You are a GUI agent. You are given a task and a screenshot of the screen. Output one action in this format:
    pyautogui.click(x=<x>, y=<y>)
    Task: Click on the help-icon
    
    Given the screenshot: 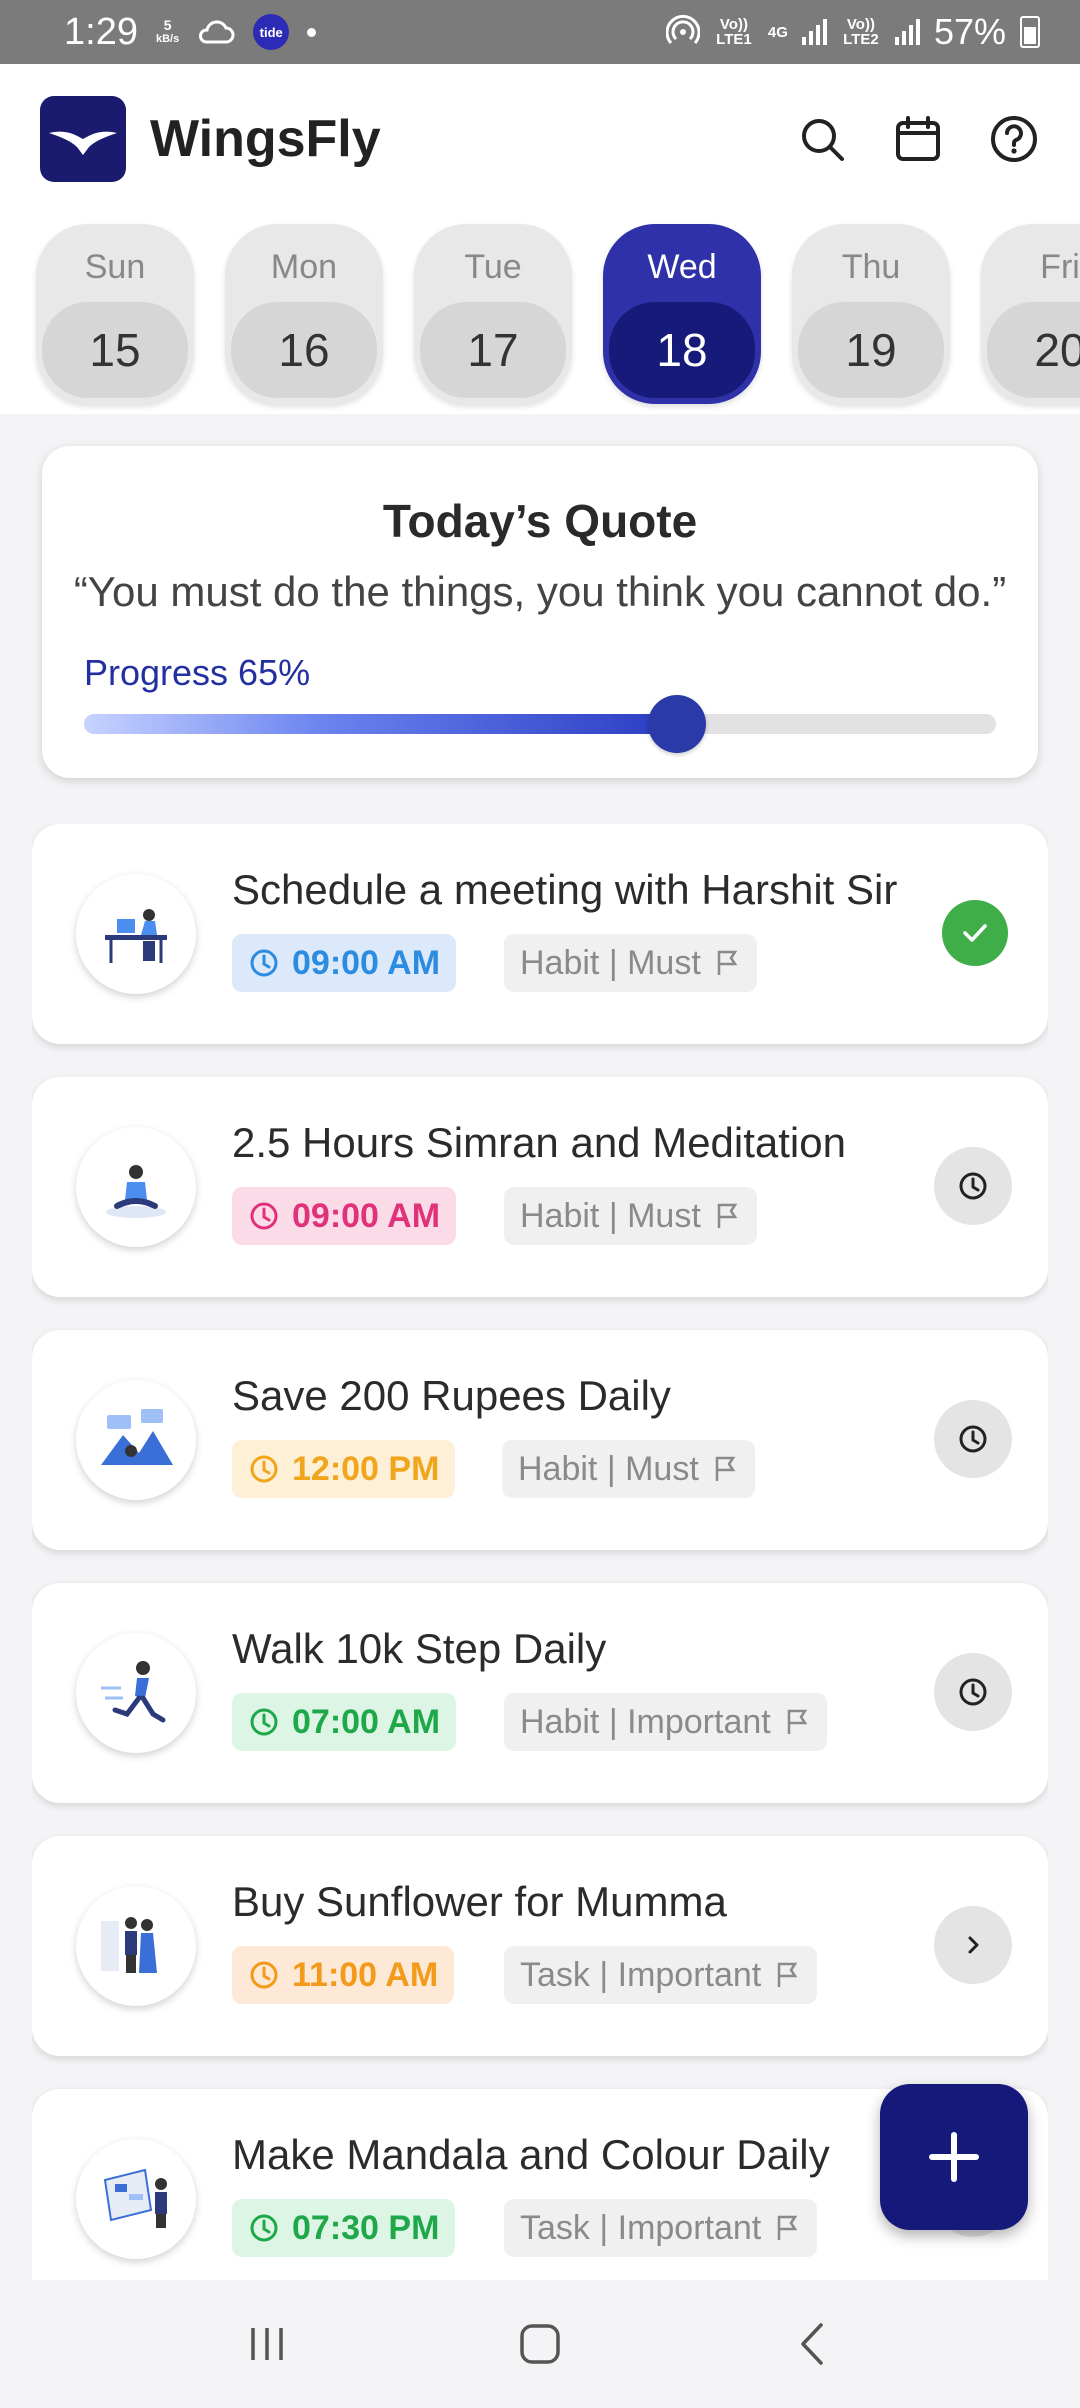 What is the action you would take?
    pyautogui.click(x=1014, y=139)
    